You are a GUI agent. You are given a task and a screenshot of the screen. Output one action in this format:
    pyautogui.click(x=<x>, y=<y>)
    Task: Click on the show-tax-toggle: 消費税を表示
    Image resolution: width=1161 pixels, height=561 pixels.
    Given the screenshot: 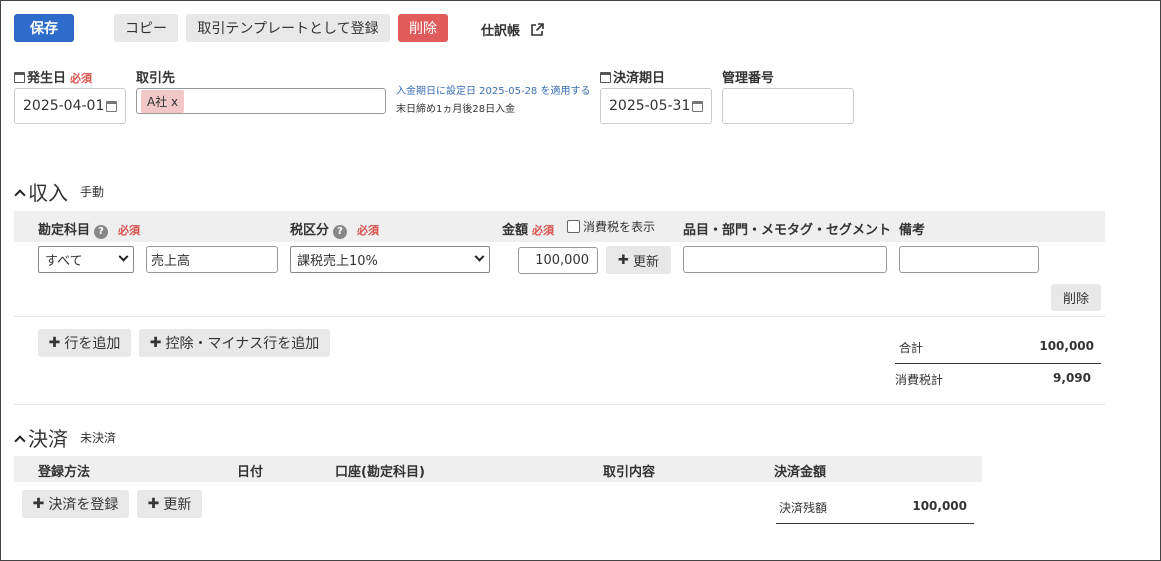 What is the action you would take?
    pyautogui.click(x=611, y=226)
    